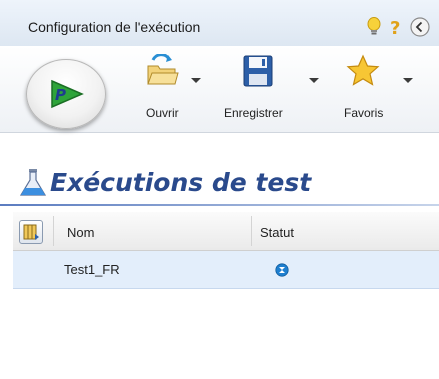 This screenshot has width=439, height=379. What do you see at coordinates (162, 113) in the screenshot?
I see `open-label: Ouvrir` at bounding box center [162, 113].